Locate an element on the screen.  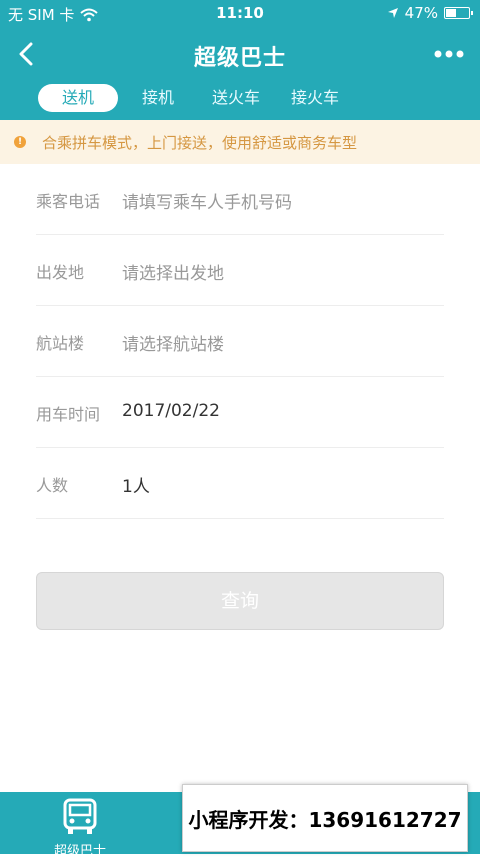
info-icon: ! is located at coordinates (20, 142).